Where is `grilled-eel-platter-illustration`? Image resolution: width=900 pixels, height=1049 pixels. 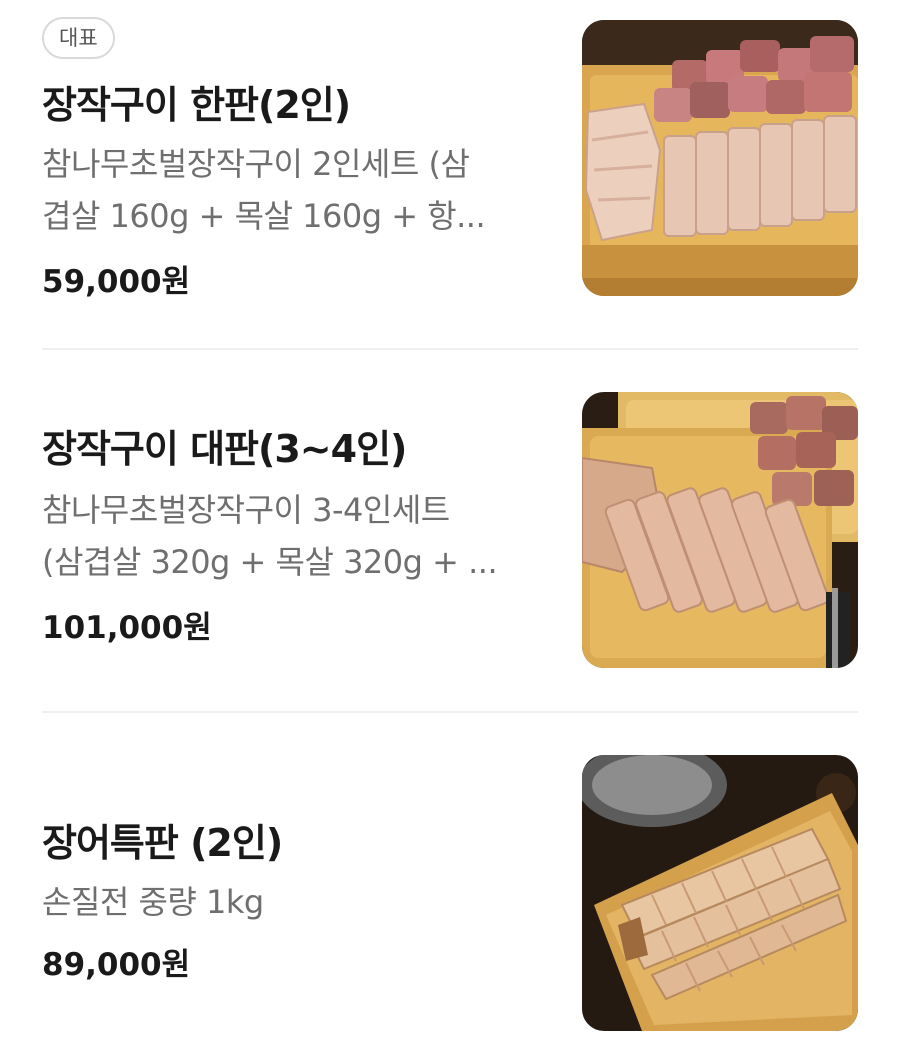
grilled-eel-platter-illustration is located at coordinates (720, 893).